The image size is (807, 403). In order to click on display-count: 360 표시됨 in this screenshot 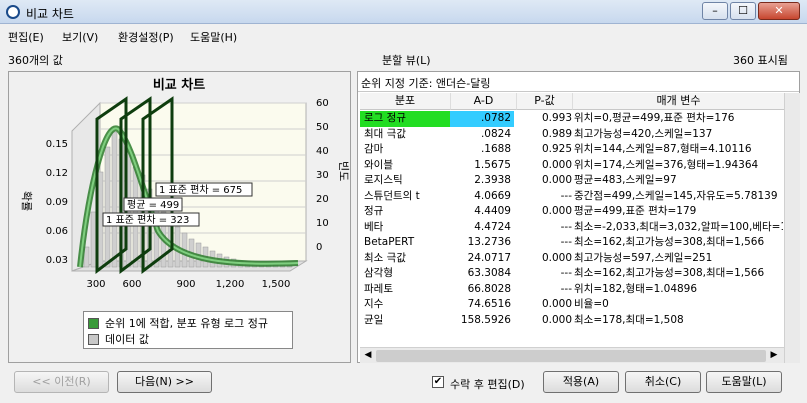, I will do `click(760, 60)`.